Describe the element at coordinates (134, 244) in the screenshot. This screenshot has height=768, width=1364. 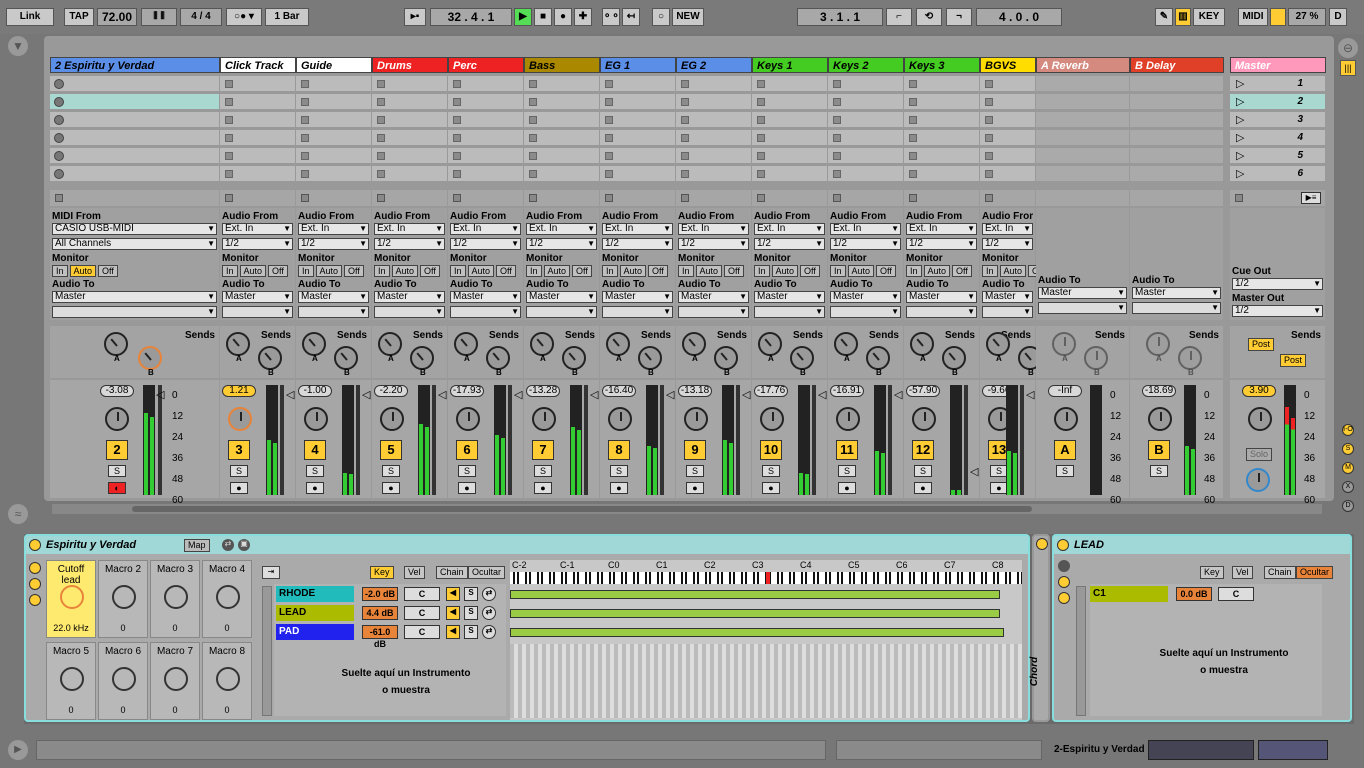
I see `input-channel-select: All Channels` at that location.